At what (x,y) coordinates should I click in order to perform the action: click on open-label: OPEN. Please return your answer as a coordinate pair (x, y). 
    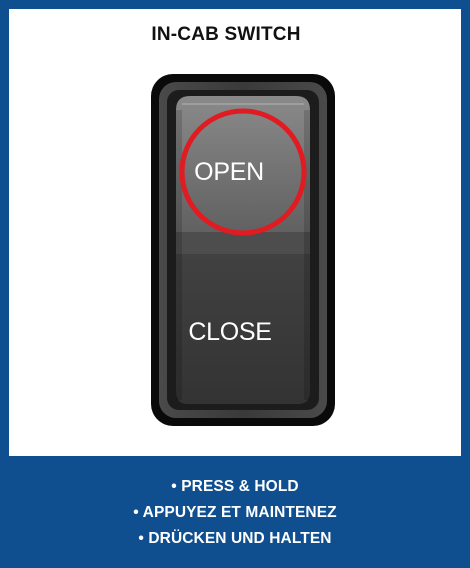
    Looking at the image, I should click on (229, 172).